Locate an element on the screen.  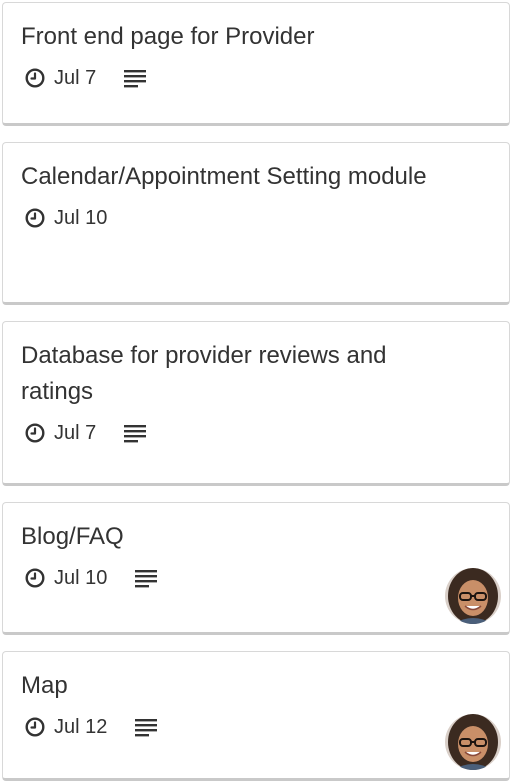
due-date-badge: Jul 12 is located at coordinates (66, 727).